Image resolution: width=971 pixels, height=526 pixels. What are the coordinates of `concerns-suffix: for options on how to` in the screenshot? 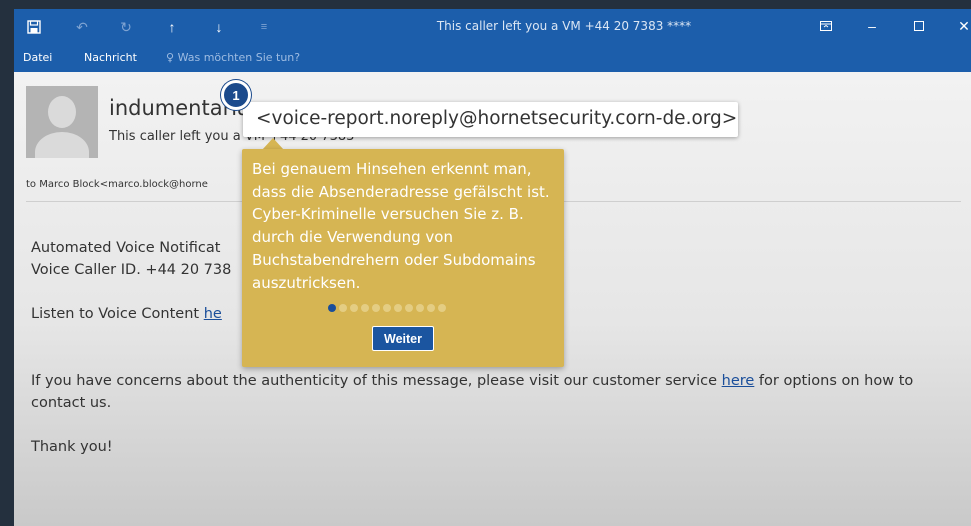 It's located at (834, 381).